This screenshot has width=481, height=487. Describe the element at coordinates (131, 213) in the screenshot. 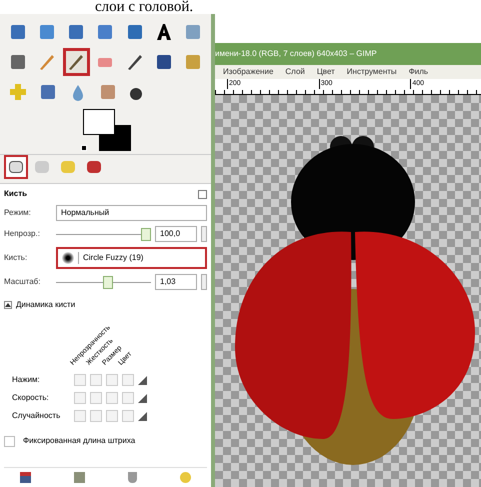

I see `mode-dropdown: Нормальный` at that location.